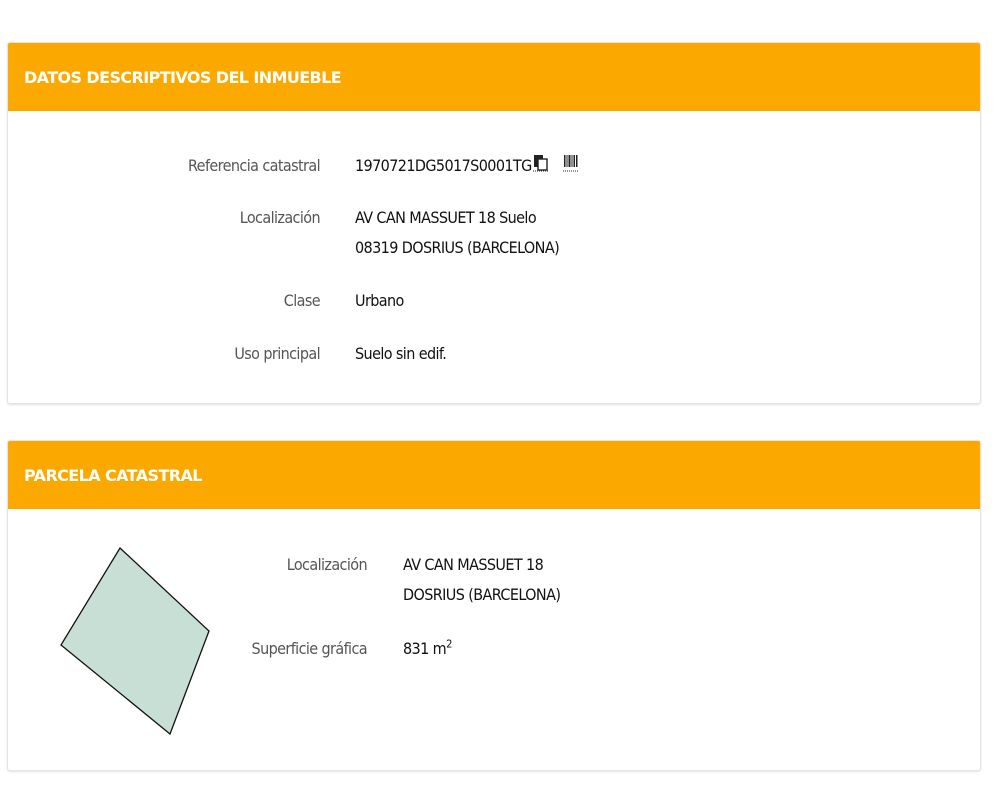 The height and width of the screenshot is (800, 1000). Describe the element at coordinates (254, 165) in the screenshot. I see `referencia-label: Referencia catastral` at that location.